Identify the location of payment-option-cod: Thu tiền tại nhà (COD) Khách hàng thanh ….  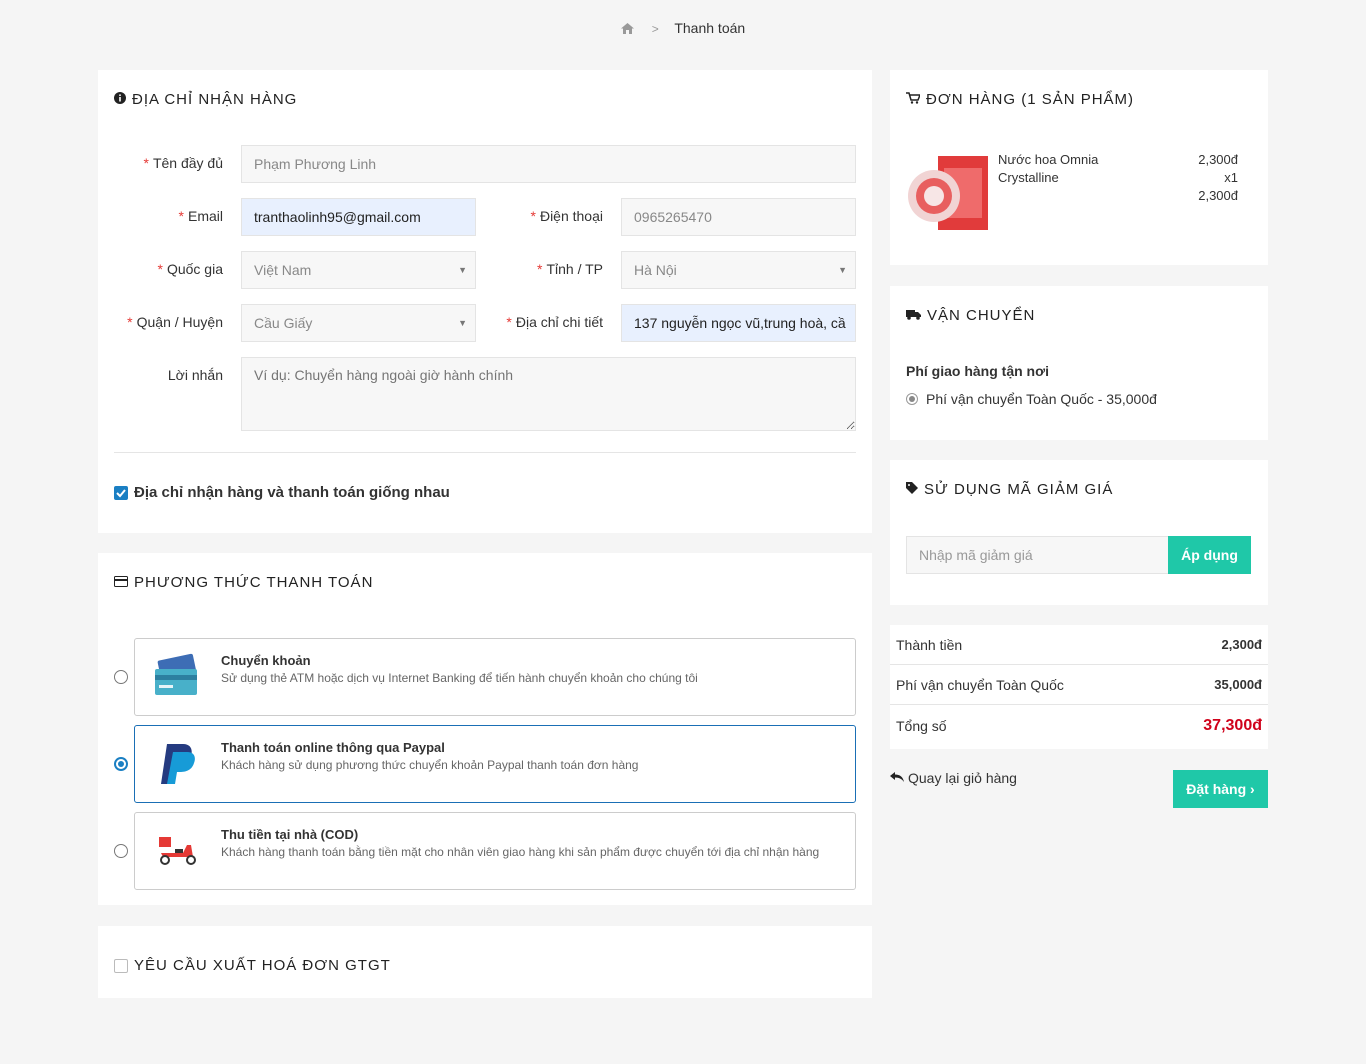
(495, 851).